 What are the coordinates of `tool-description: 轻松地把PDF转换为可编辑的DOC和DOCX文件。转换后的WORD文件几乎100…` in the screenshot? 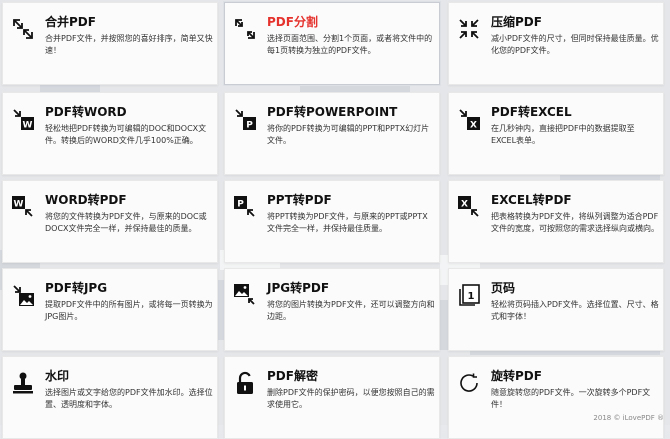 It's located at (126, 134).